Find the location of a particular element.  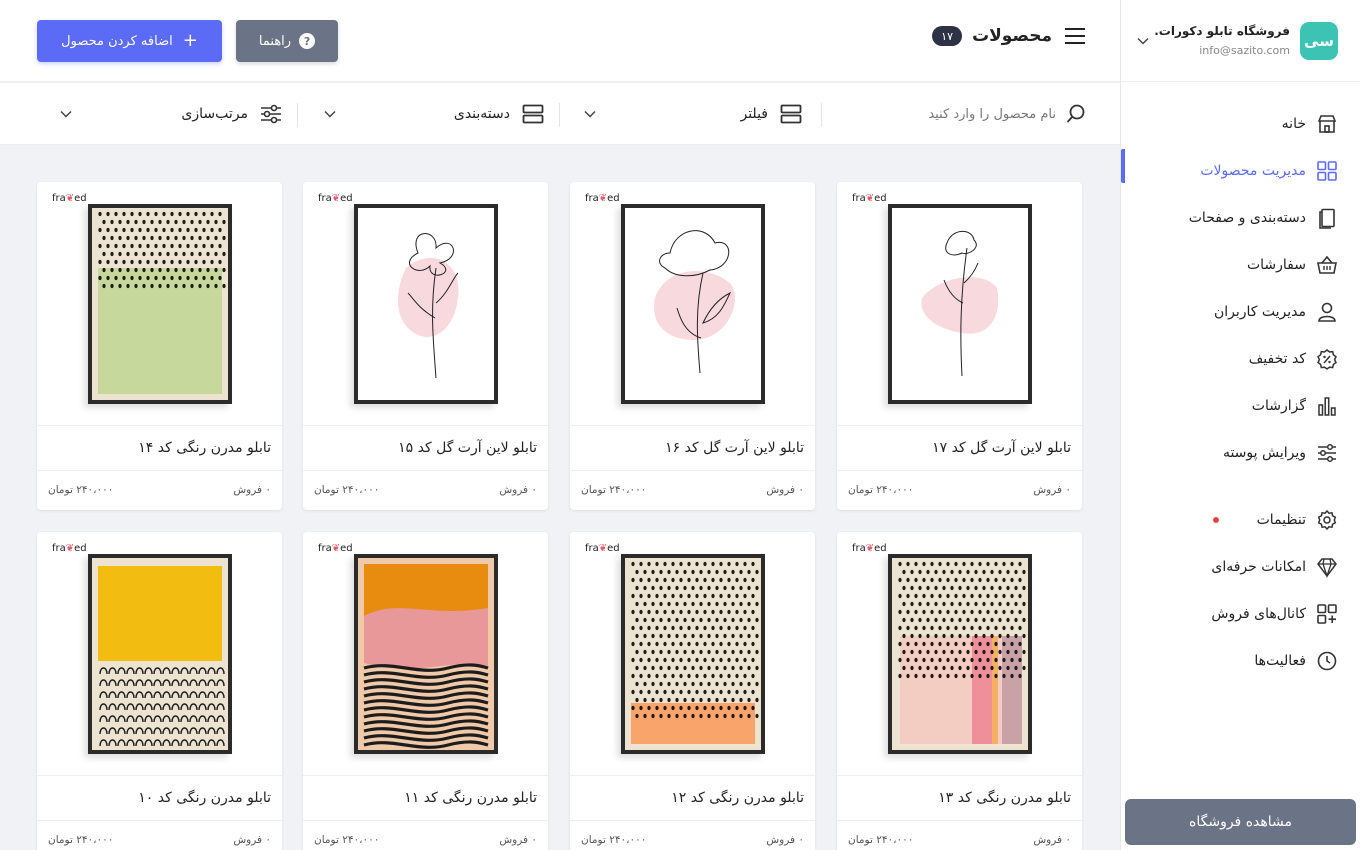

add-product-button: + اضافه کردن محصول is located at coordinates (129, 41).